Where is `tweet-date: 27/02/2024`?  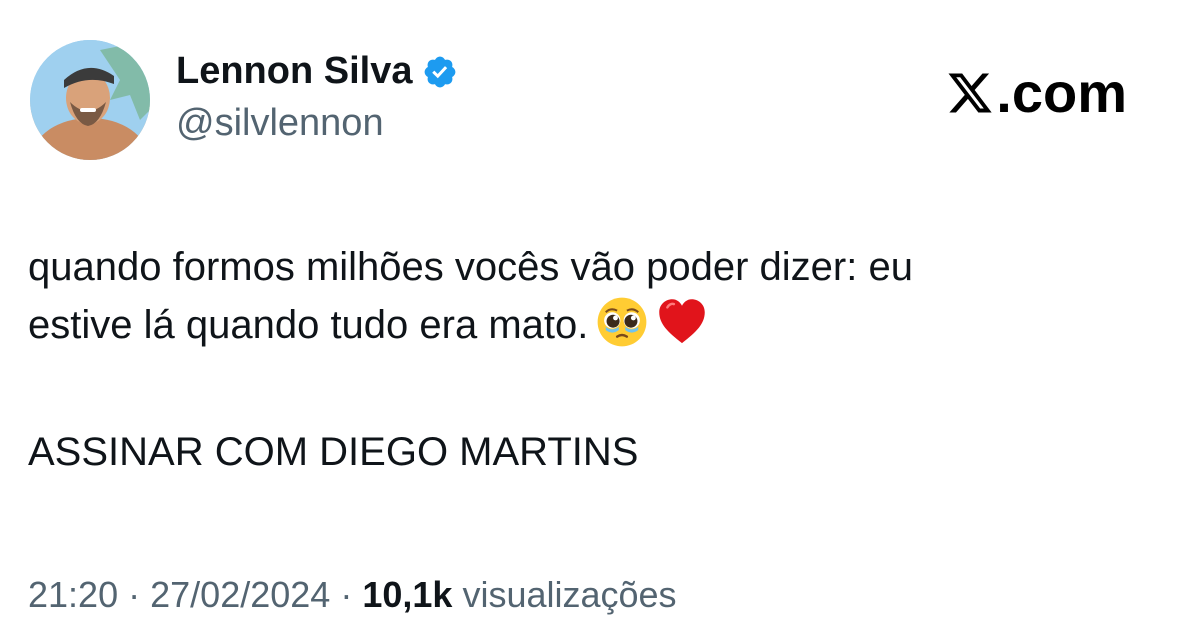 tweet-date: 27/02/2024 is located at coordinates (240, 594).